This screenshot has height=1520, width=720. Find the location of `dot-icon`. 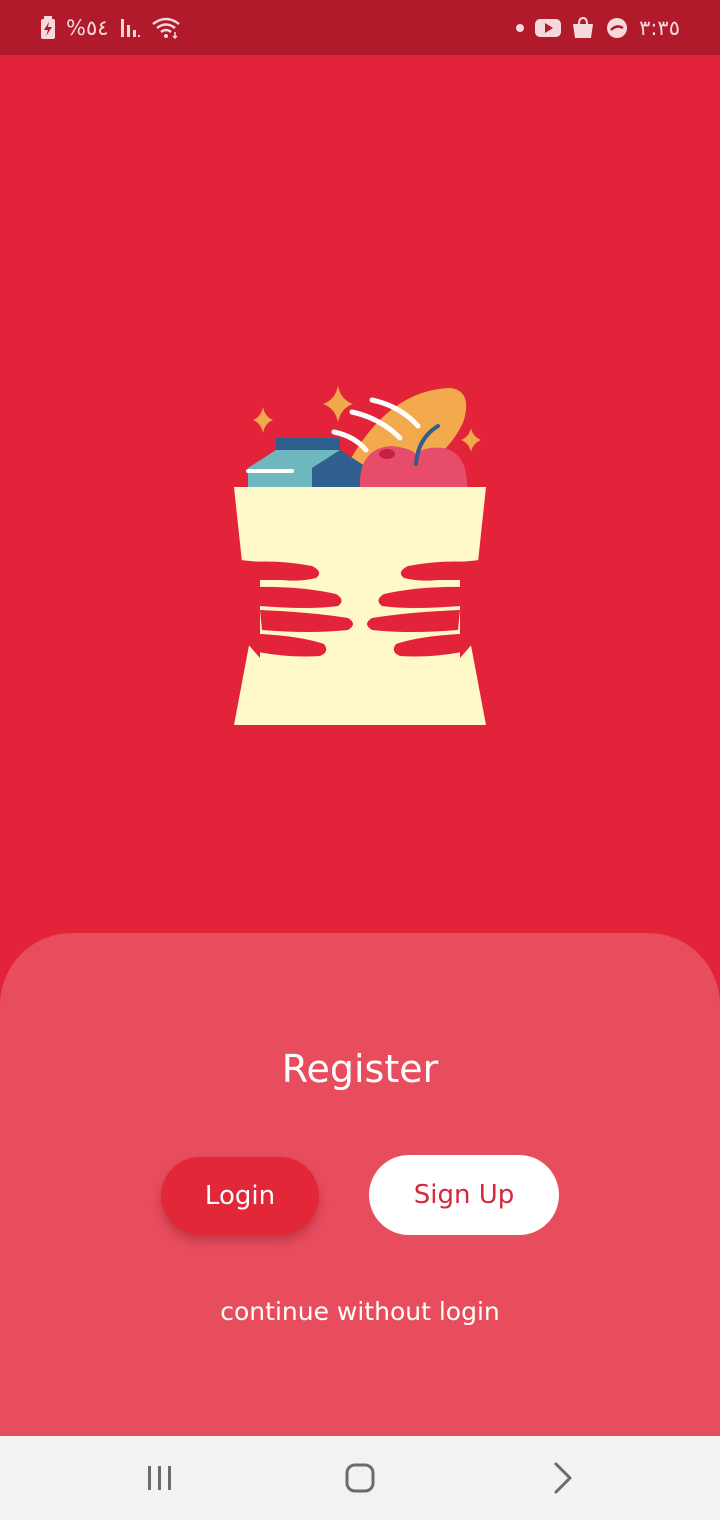

dot-icon is located at coordinates (520, 28).